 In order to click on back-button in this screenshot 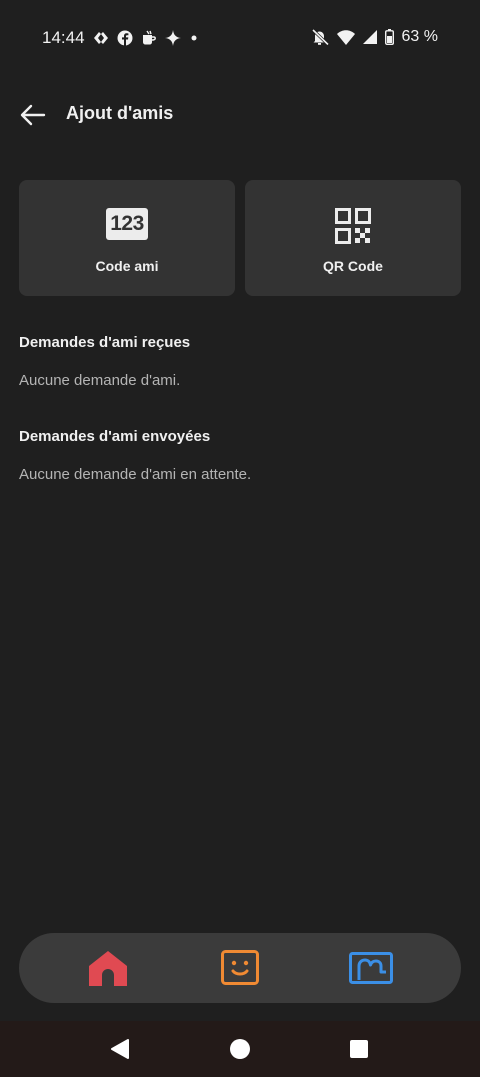, I will do `click(33, 115)`.